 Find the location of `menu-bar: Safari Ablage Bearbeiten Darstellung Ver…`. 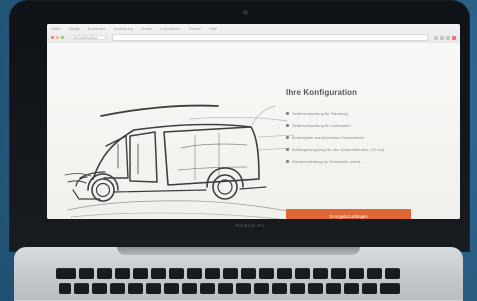

menu-bar: Safari Ablage Bearbeiten Darstellung Ver… is located at coordinates (253, 29).